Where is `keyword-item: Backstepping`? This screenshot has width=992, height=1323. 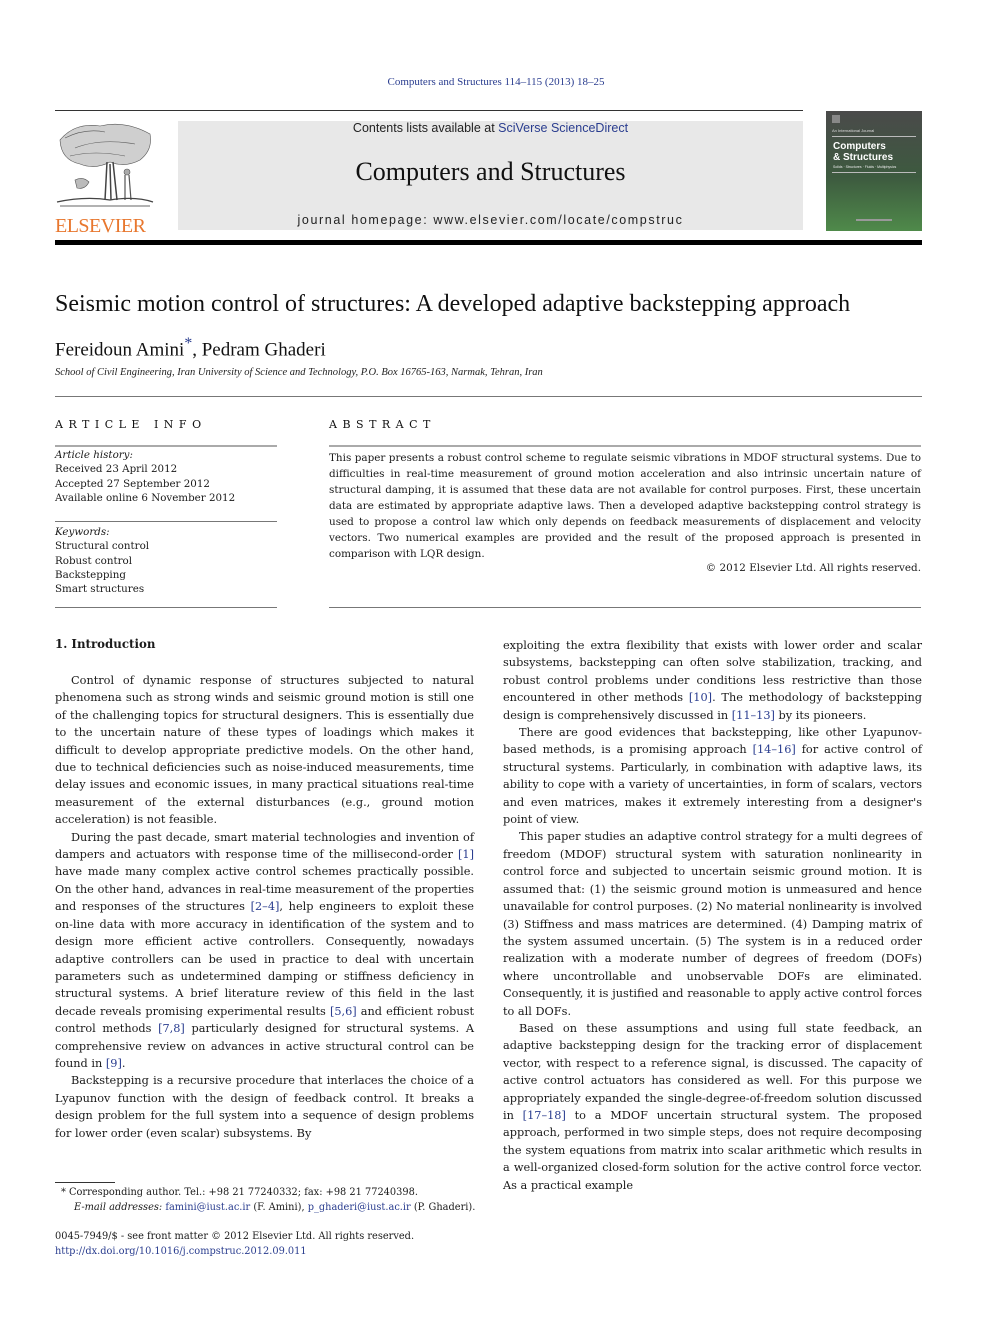 keyword-item: Backstepping is located at coordinates (90, 574).